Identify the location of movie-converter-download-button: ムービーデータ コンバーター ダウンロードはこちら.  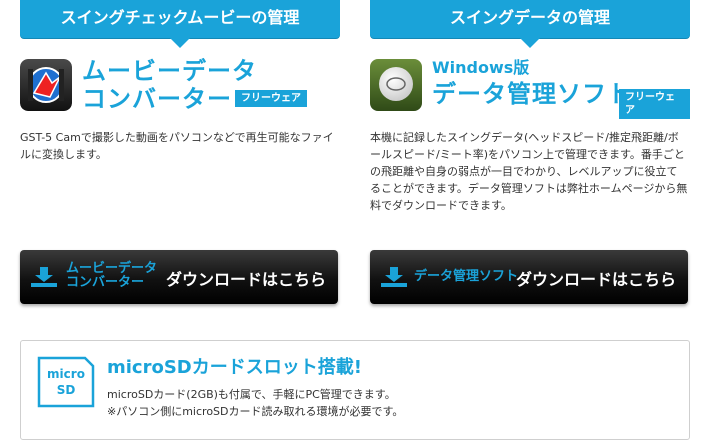
(179, 277).